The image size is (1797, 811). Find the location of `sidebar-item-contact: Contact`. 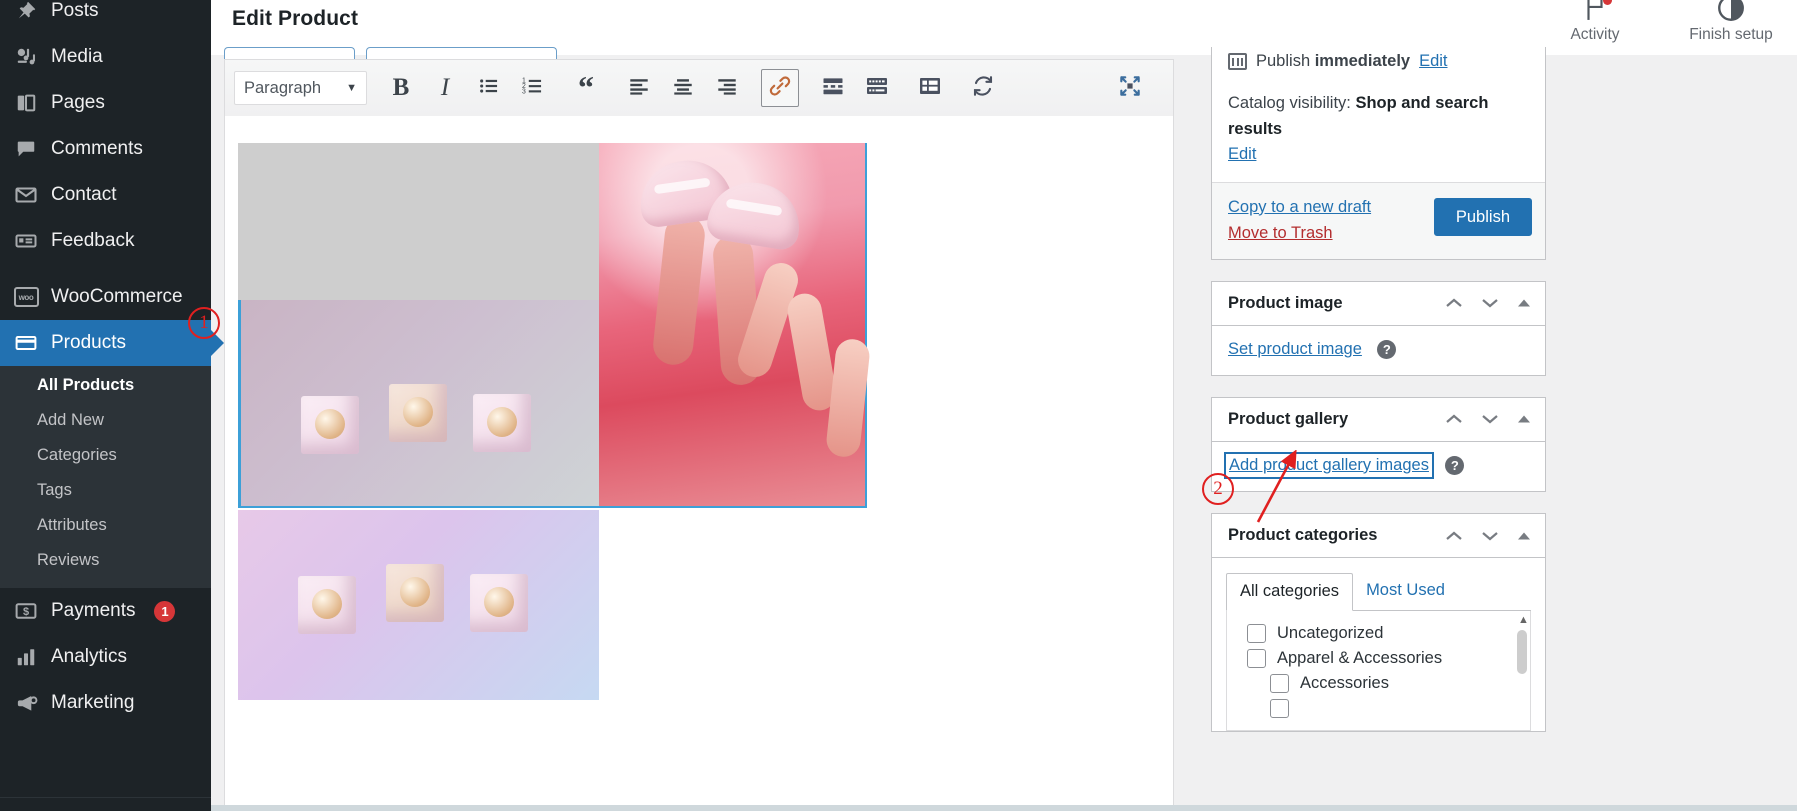

sidebar-item-contact: Contact is located at coordinates (105, 195).